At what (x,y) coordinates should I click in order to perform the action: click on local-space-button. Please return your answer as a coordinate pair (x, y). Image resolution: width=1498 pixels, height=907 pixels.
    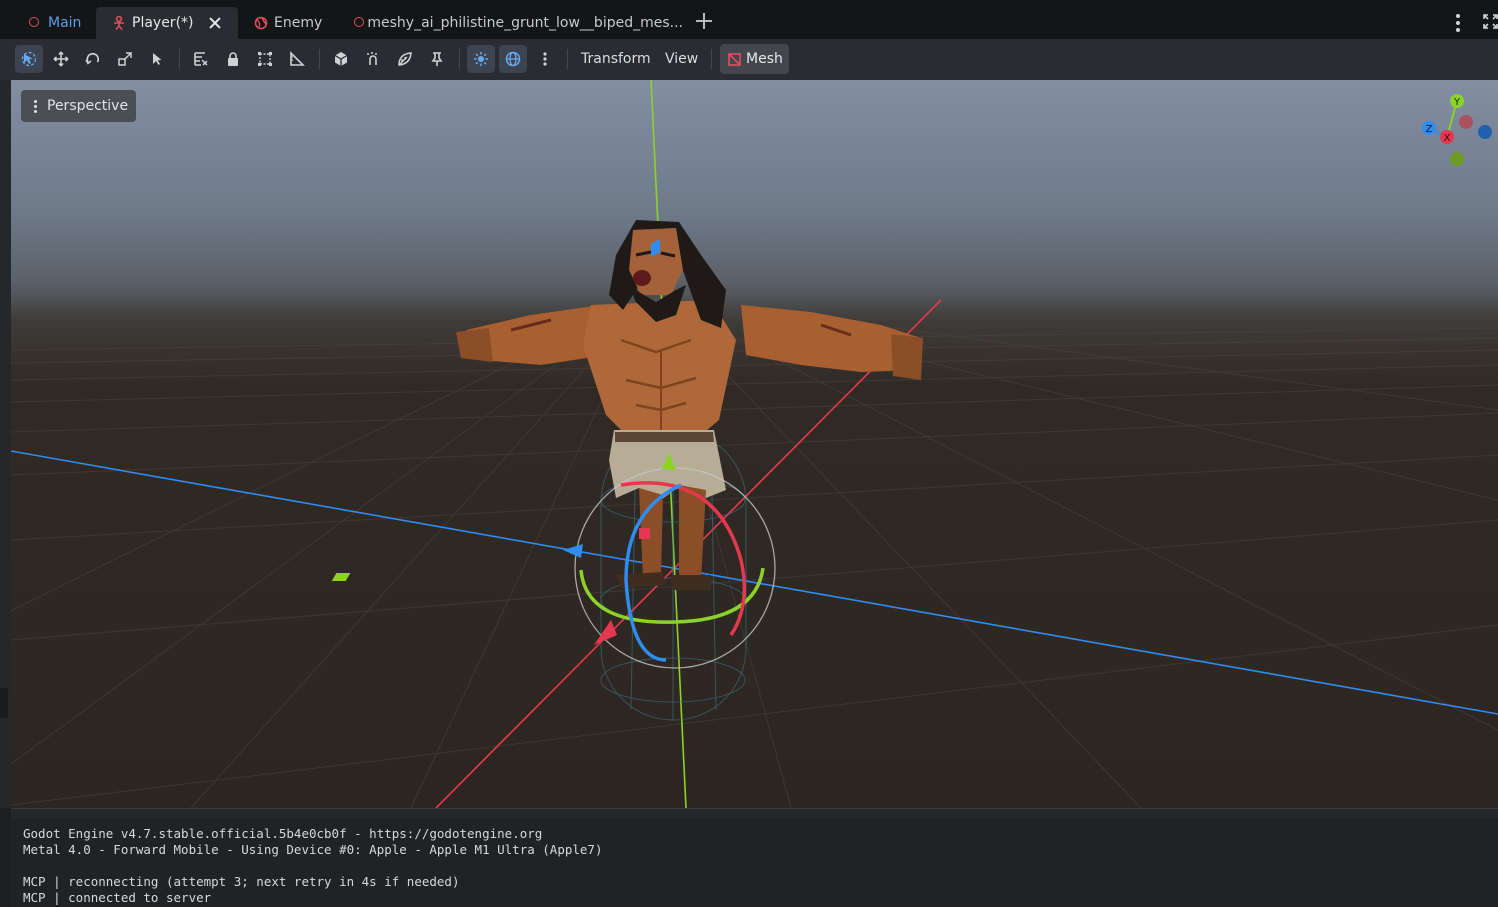
    Looking at the image, I should click on (341, 59).